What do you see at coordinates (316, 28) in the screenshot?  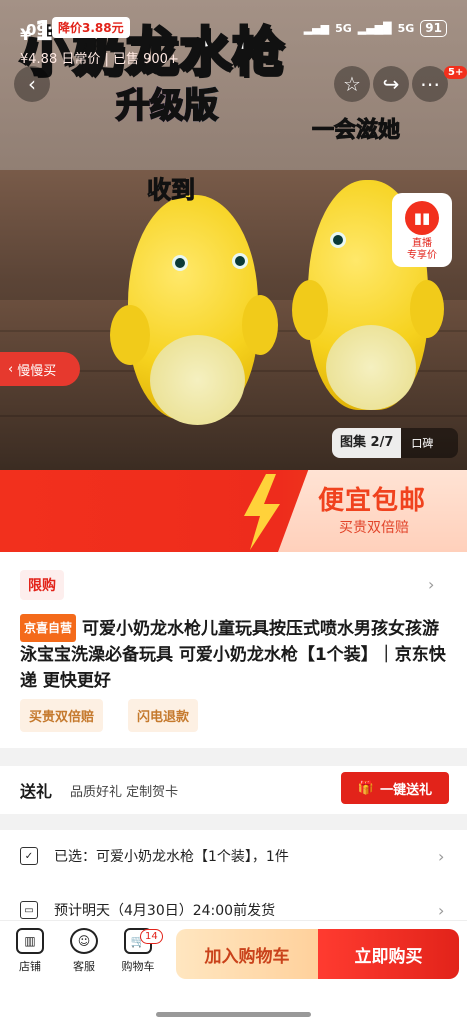 I see `signal-icon: ▂▄▆` at bounding box center [316, 28].